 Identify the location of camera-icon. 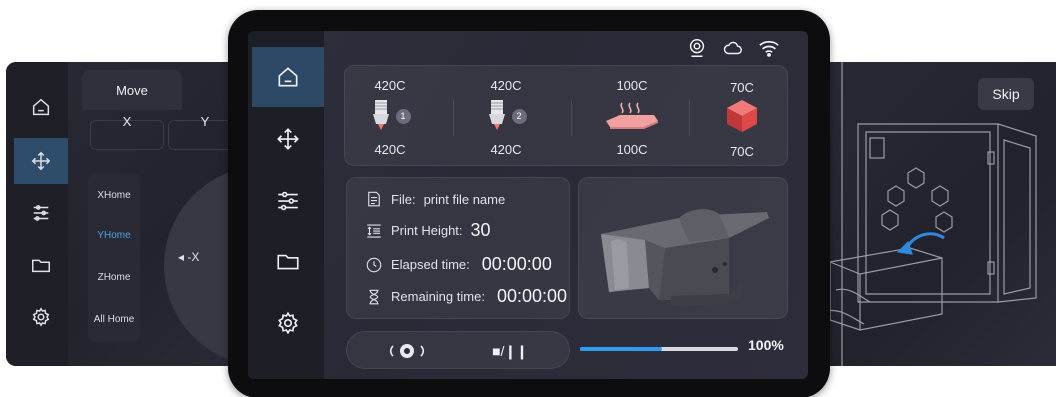
(697, 48).